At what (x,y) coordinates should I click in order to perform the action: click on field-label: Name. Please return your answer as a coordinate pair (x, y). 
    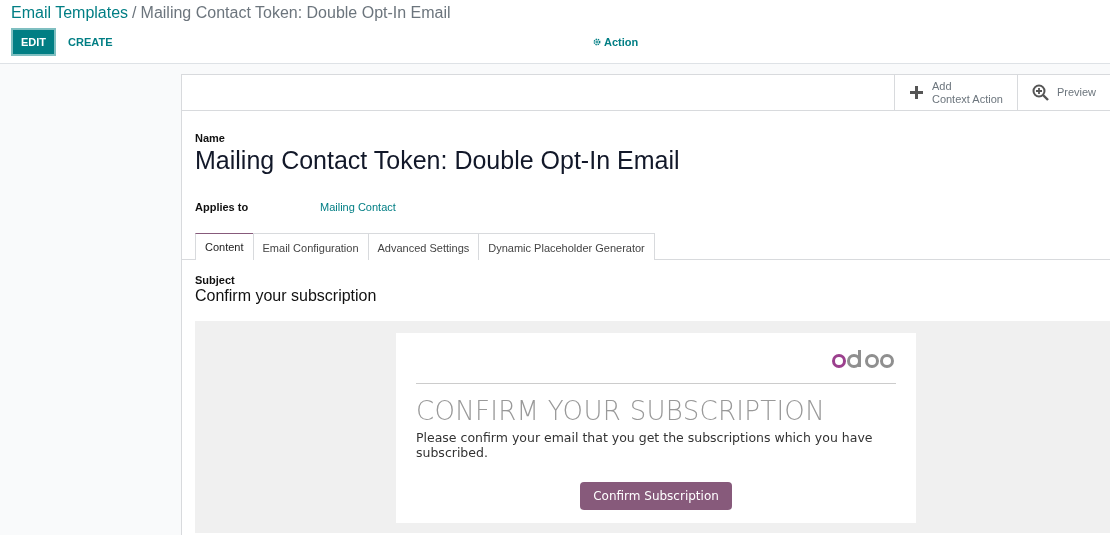
    Looking at the image, I should click on (210, 138).